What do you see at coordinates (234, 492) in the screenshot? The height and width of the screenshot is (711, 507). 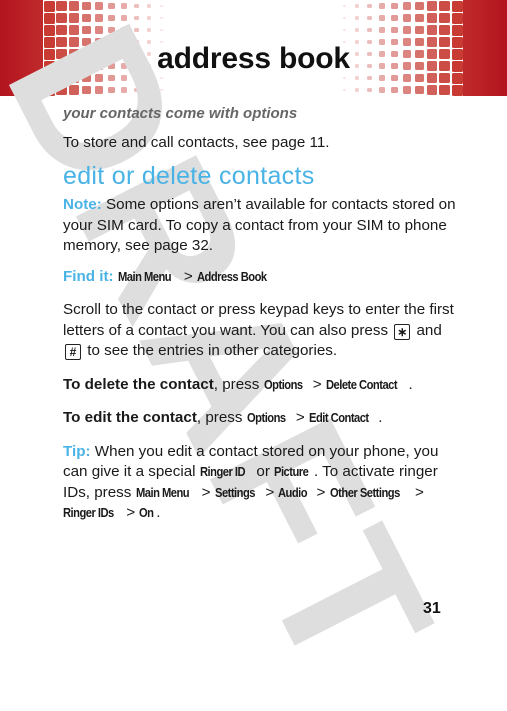 I see `menu-path-item: Settings` at bounding box center [234, 492].